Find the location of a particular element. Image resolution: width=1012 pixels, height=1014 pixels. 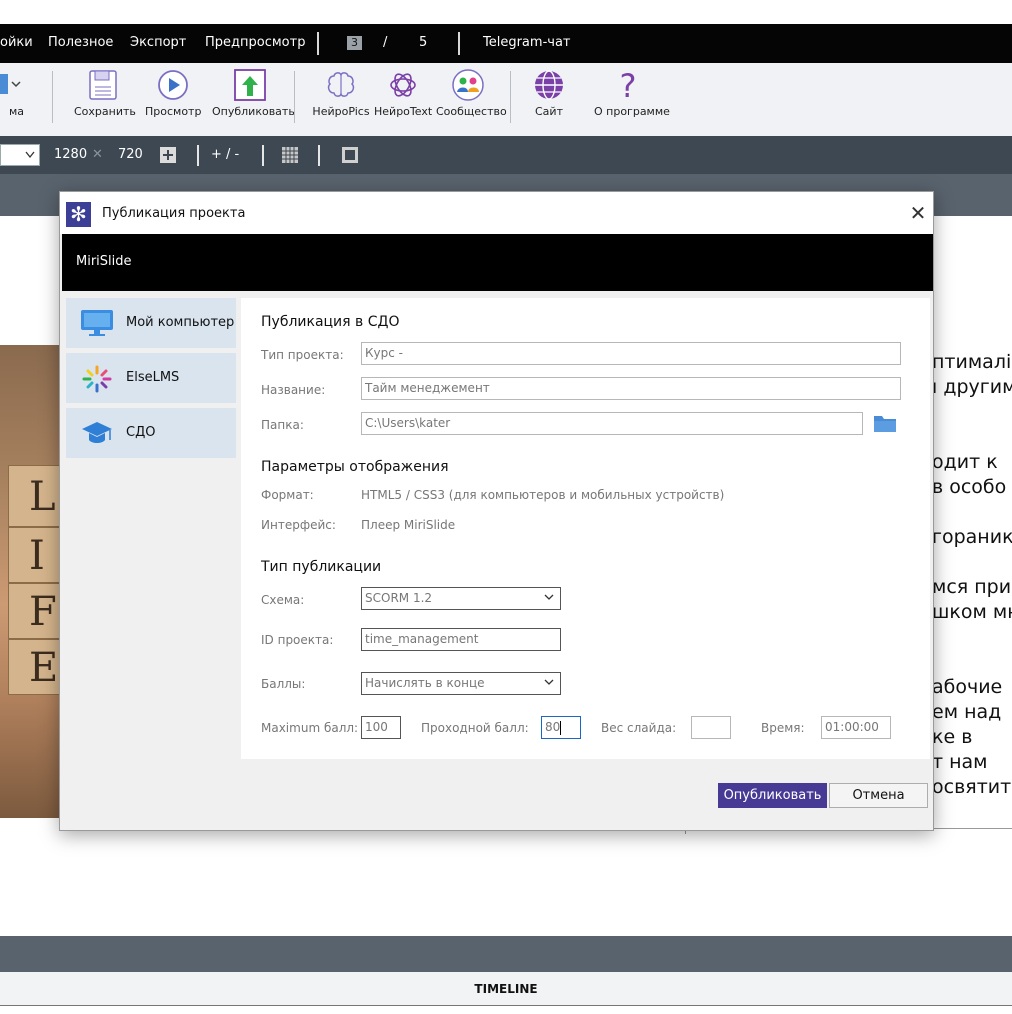

pass-score-label: Проходной балл: is located at coordinates (475, 728).